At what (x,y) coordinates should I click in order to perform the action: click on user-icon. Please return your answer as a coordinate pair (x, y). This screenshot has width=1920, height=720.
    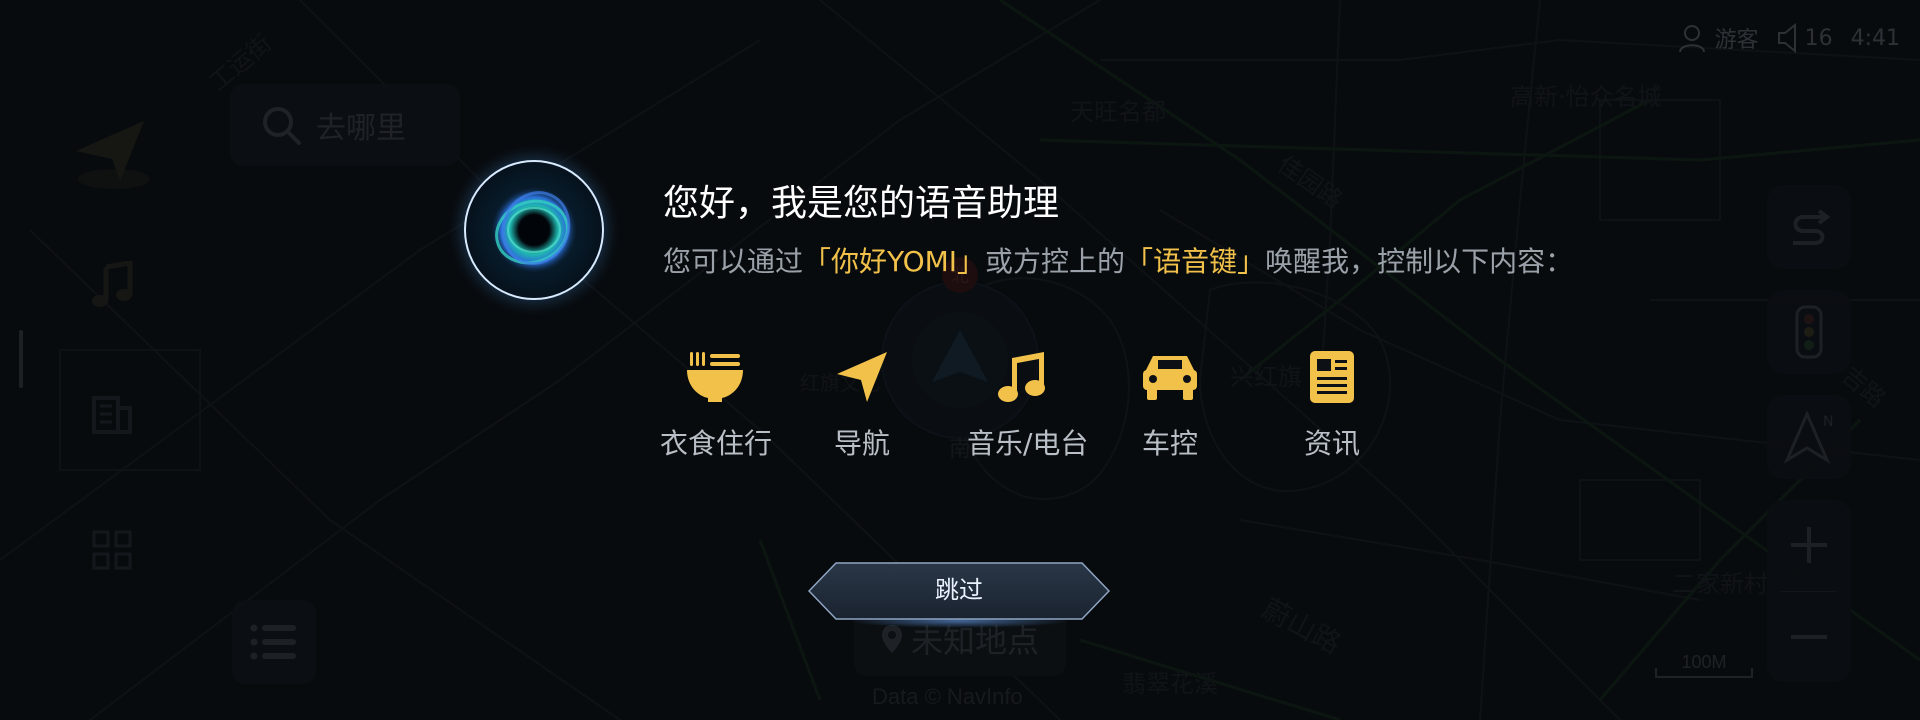
    Looking at the image, I should click on (1691, 39).